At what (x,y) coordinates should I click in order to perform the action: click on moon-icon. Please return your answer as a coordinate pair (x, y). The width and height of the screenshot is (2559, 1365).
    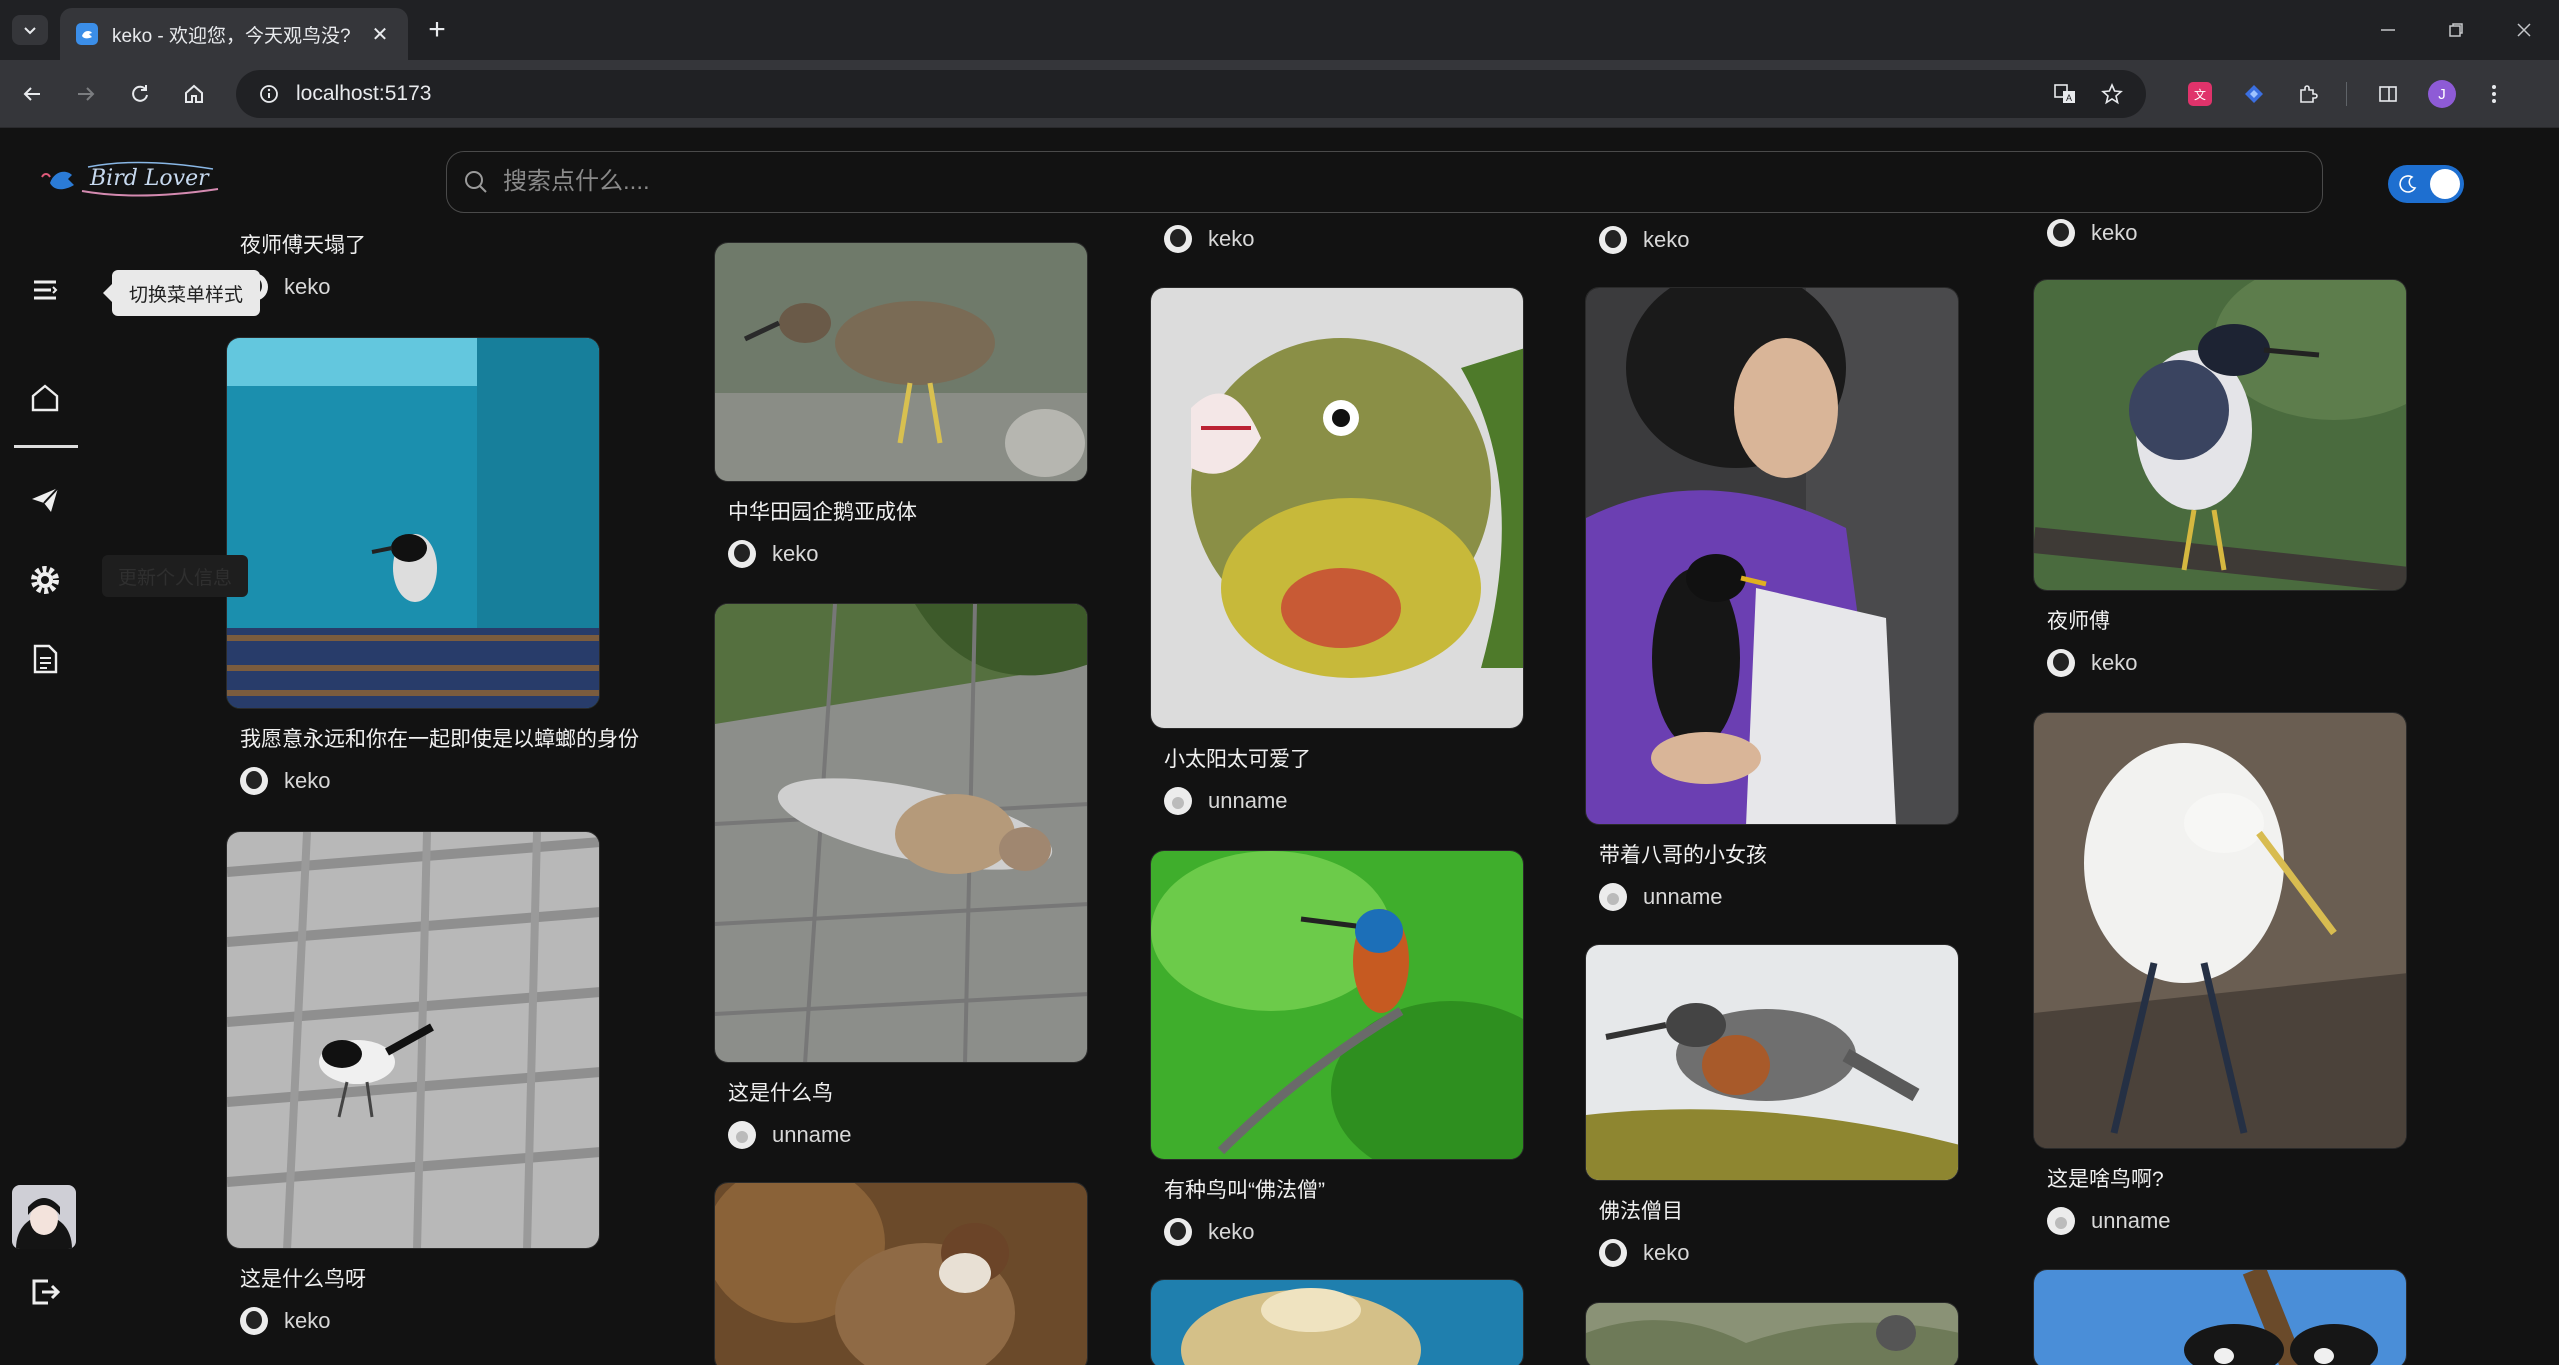
    Looking at the image, I should click on (2408, 184).